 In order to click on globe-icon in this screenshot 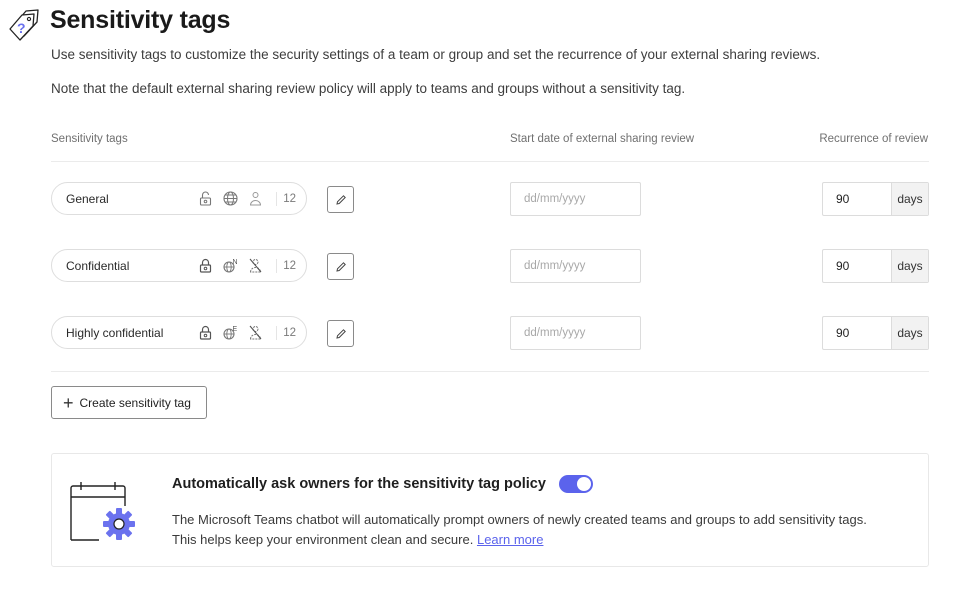, I will do `click(230, 198)`.